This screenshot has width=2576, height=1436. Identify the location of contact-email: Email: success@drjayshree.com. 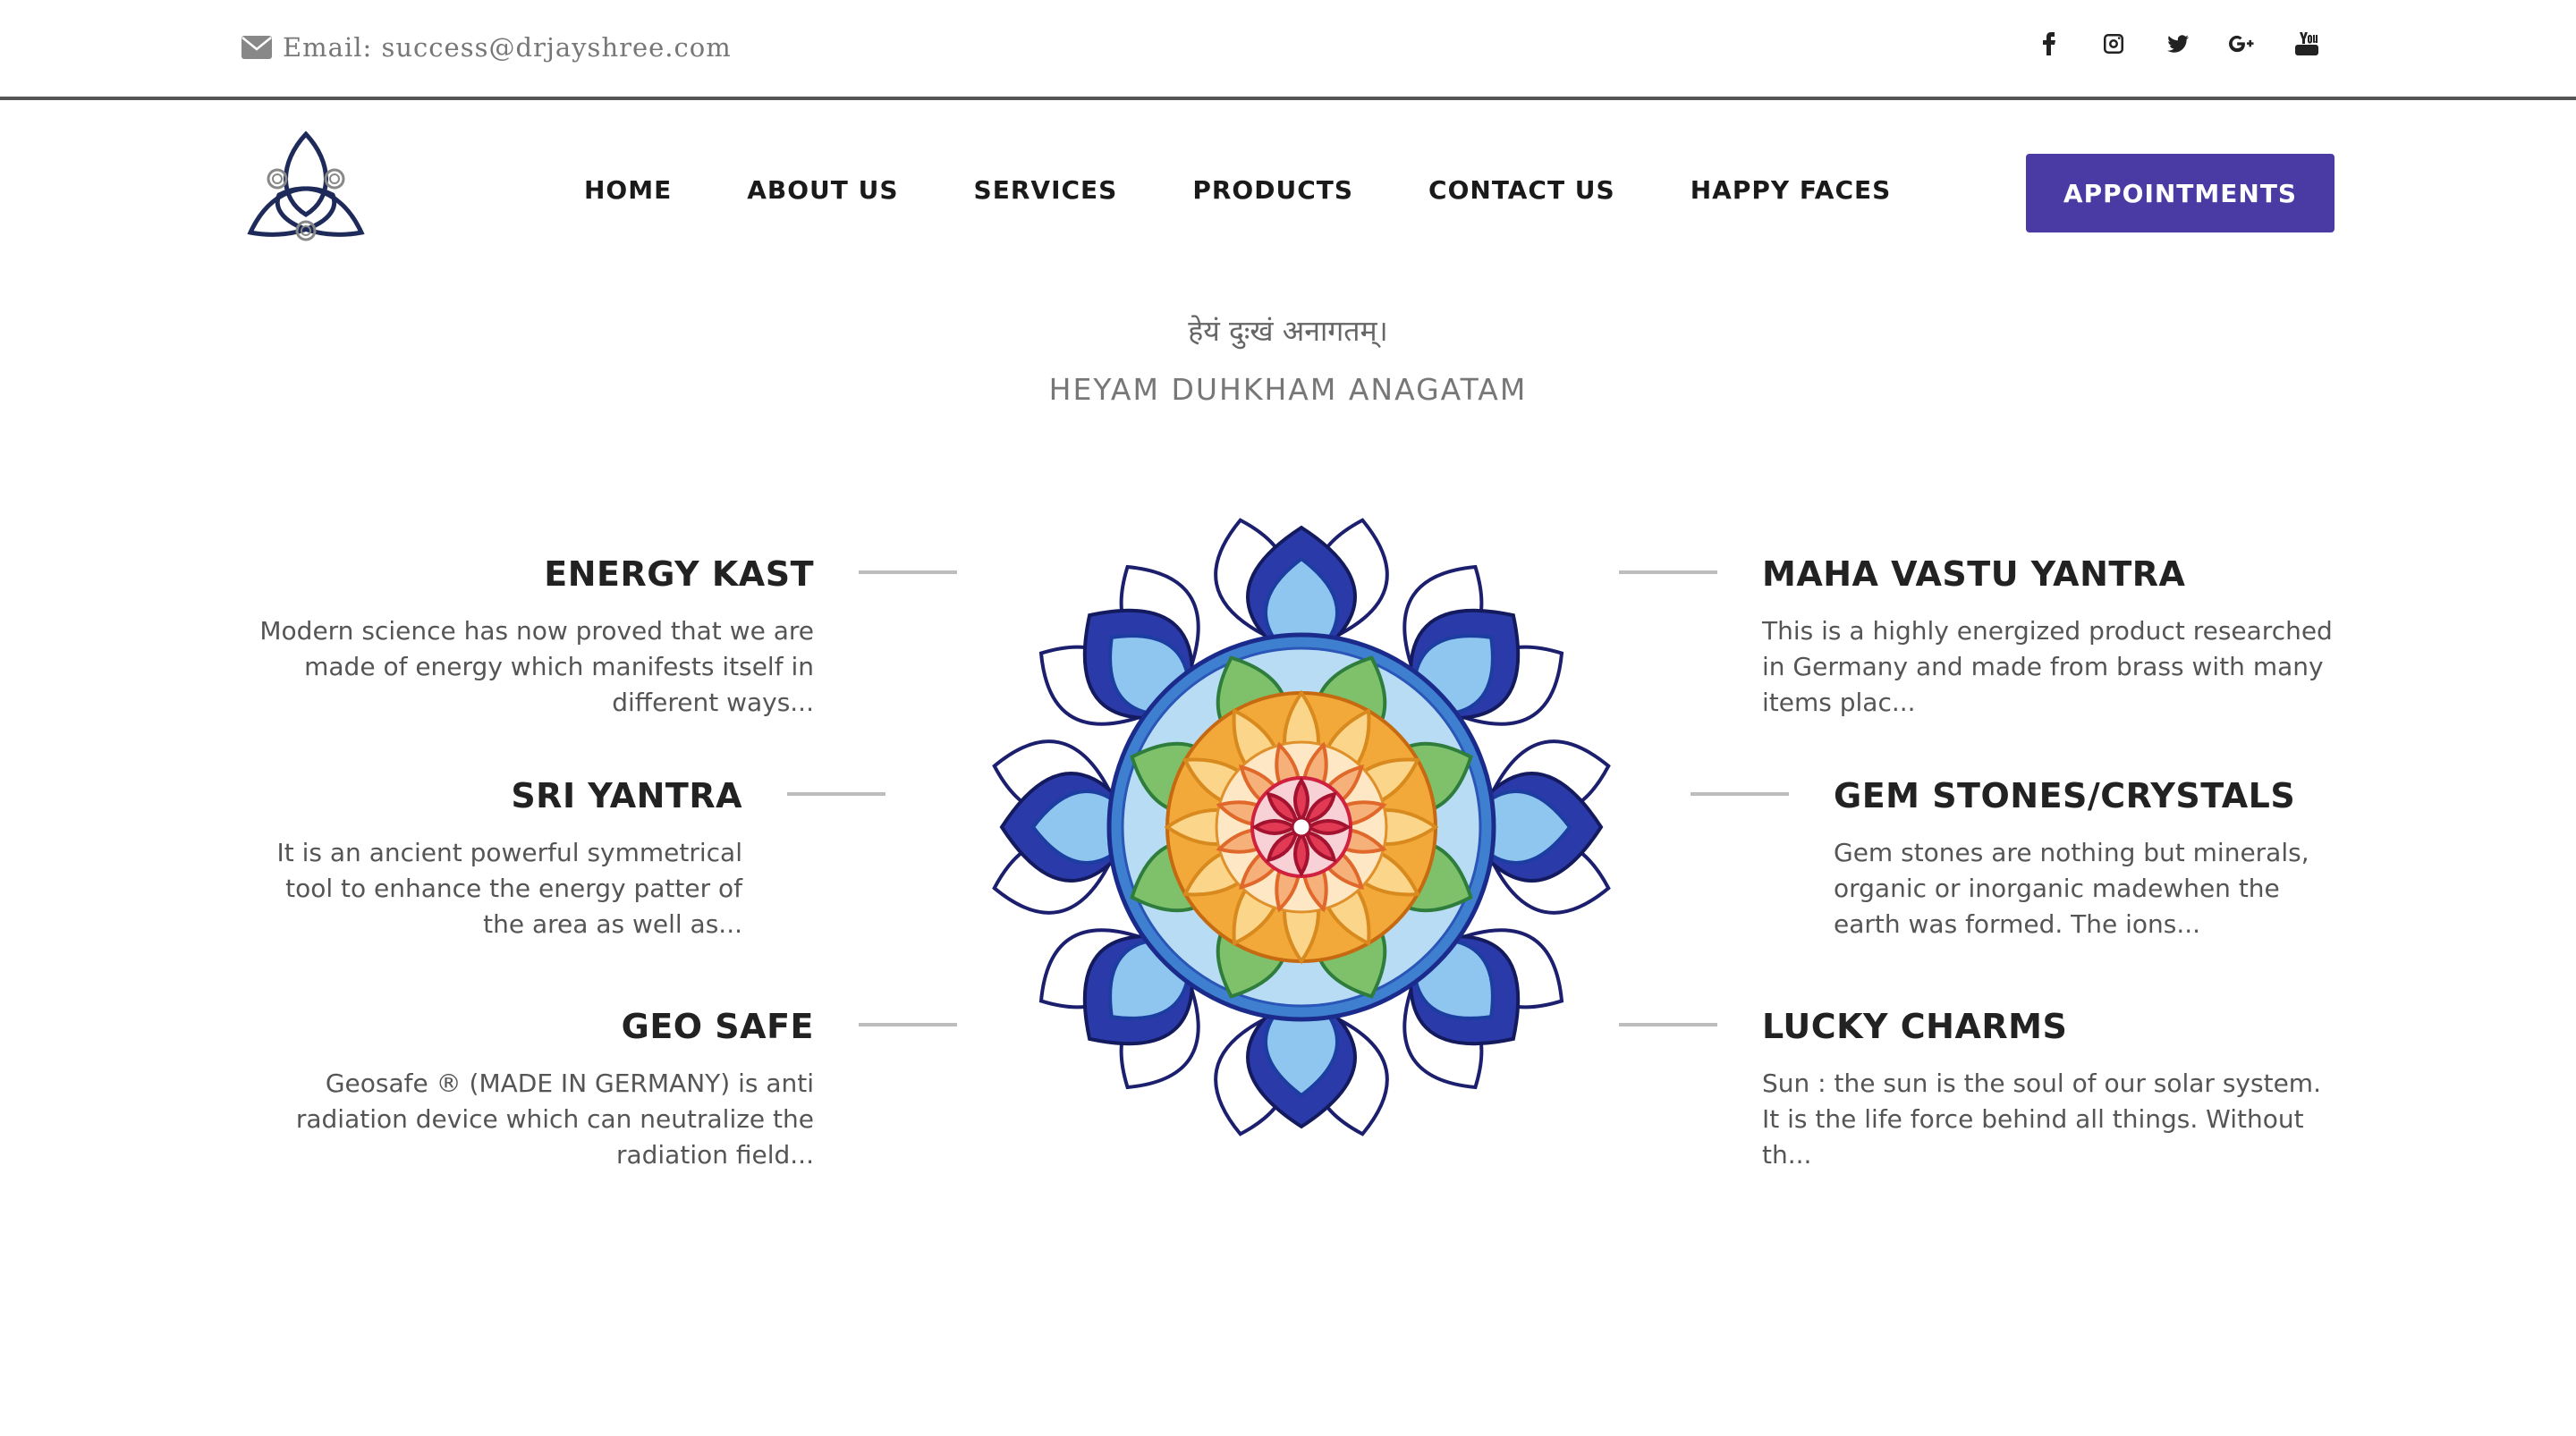
(487, 47).